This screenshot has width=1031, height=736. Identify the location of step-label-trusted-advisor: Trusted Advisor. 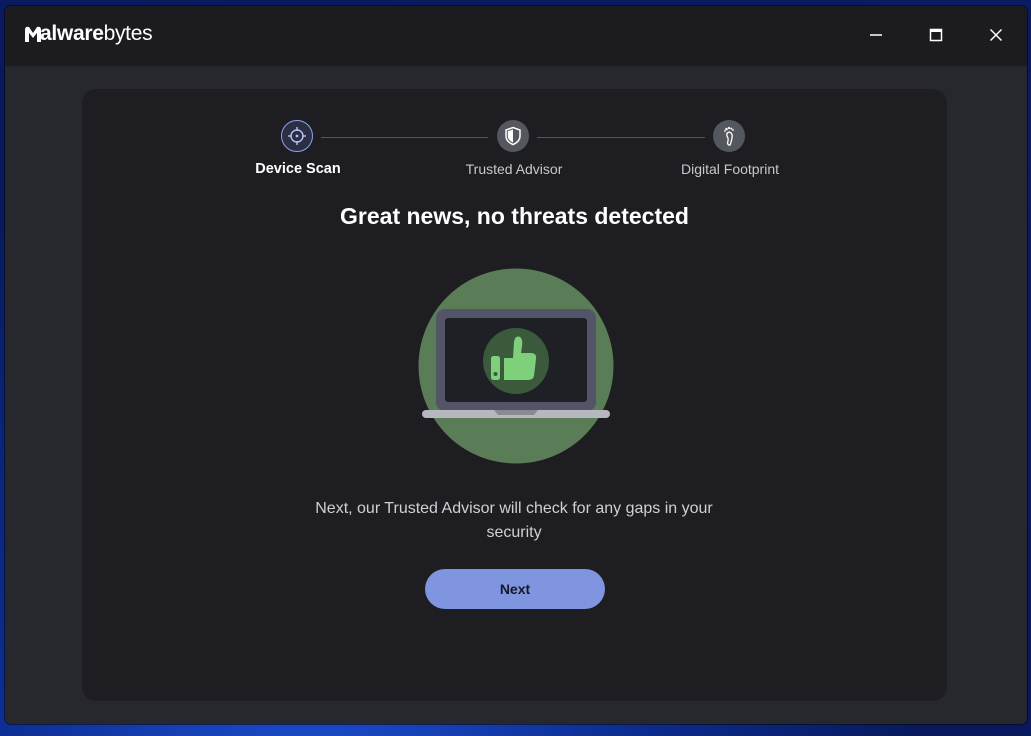
(514, 169).